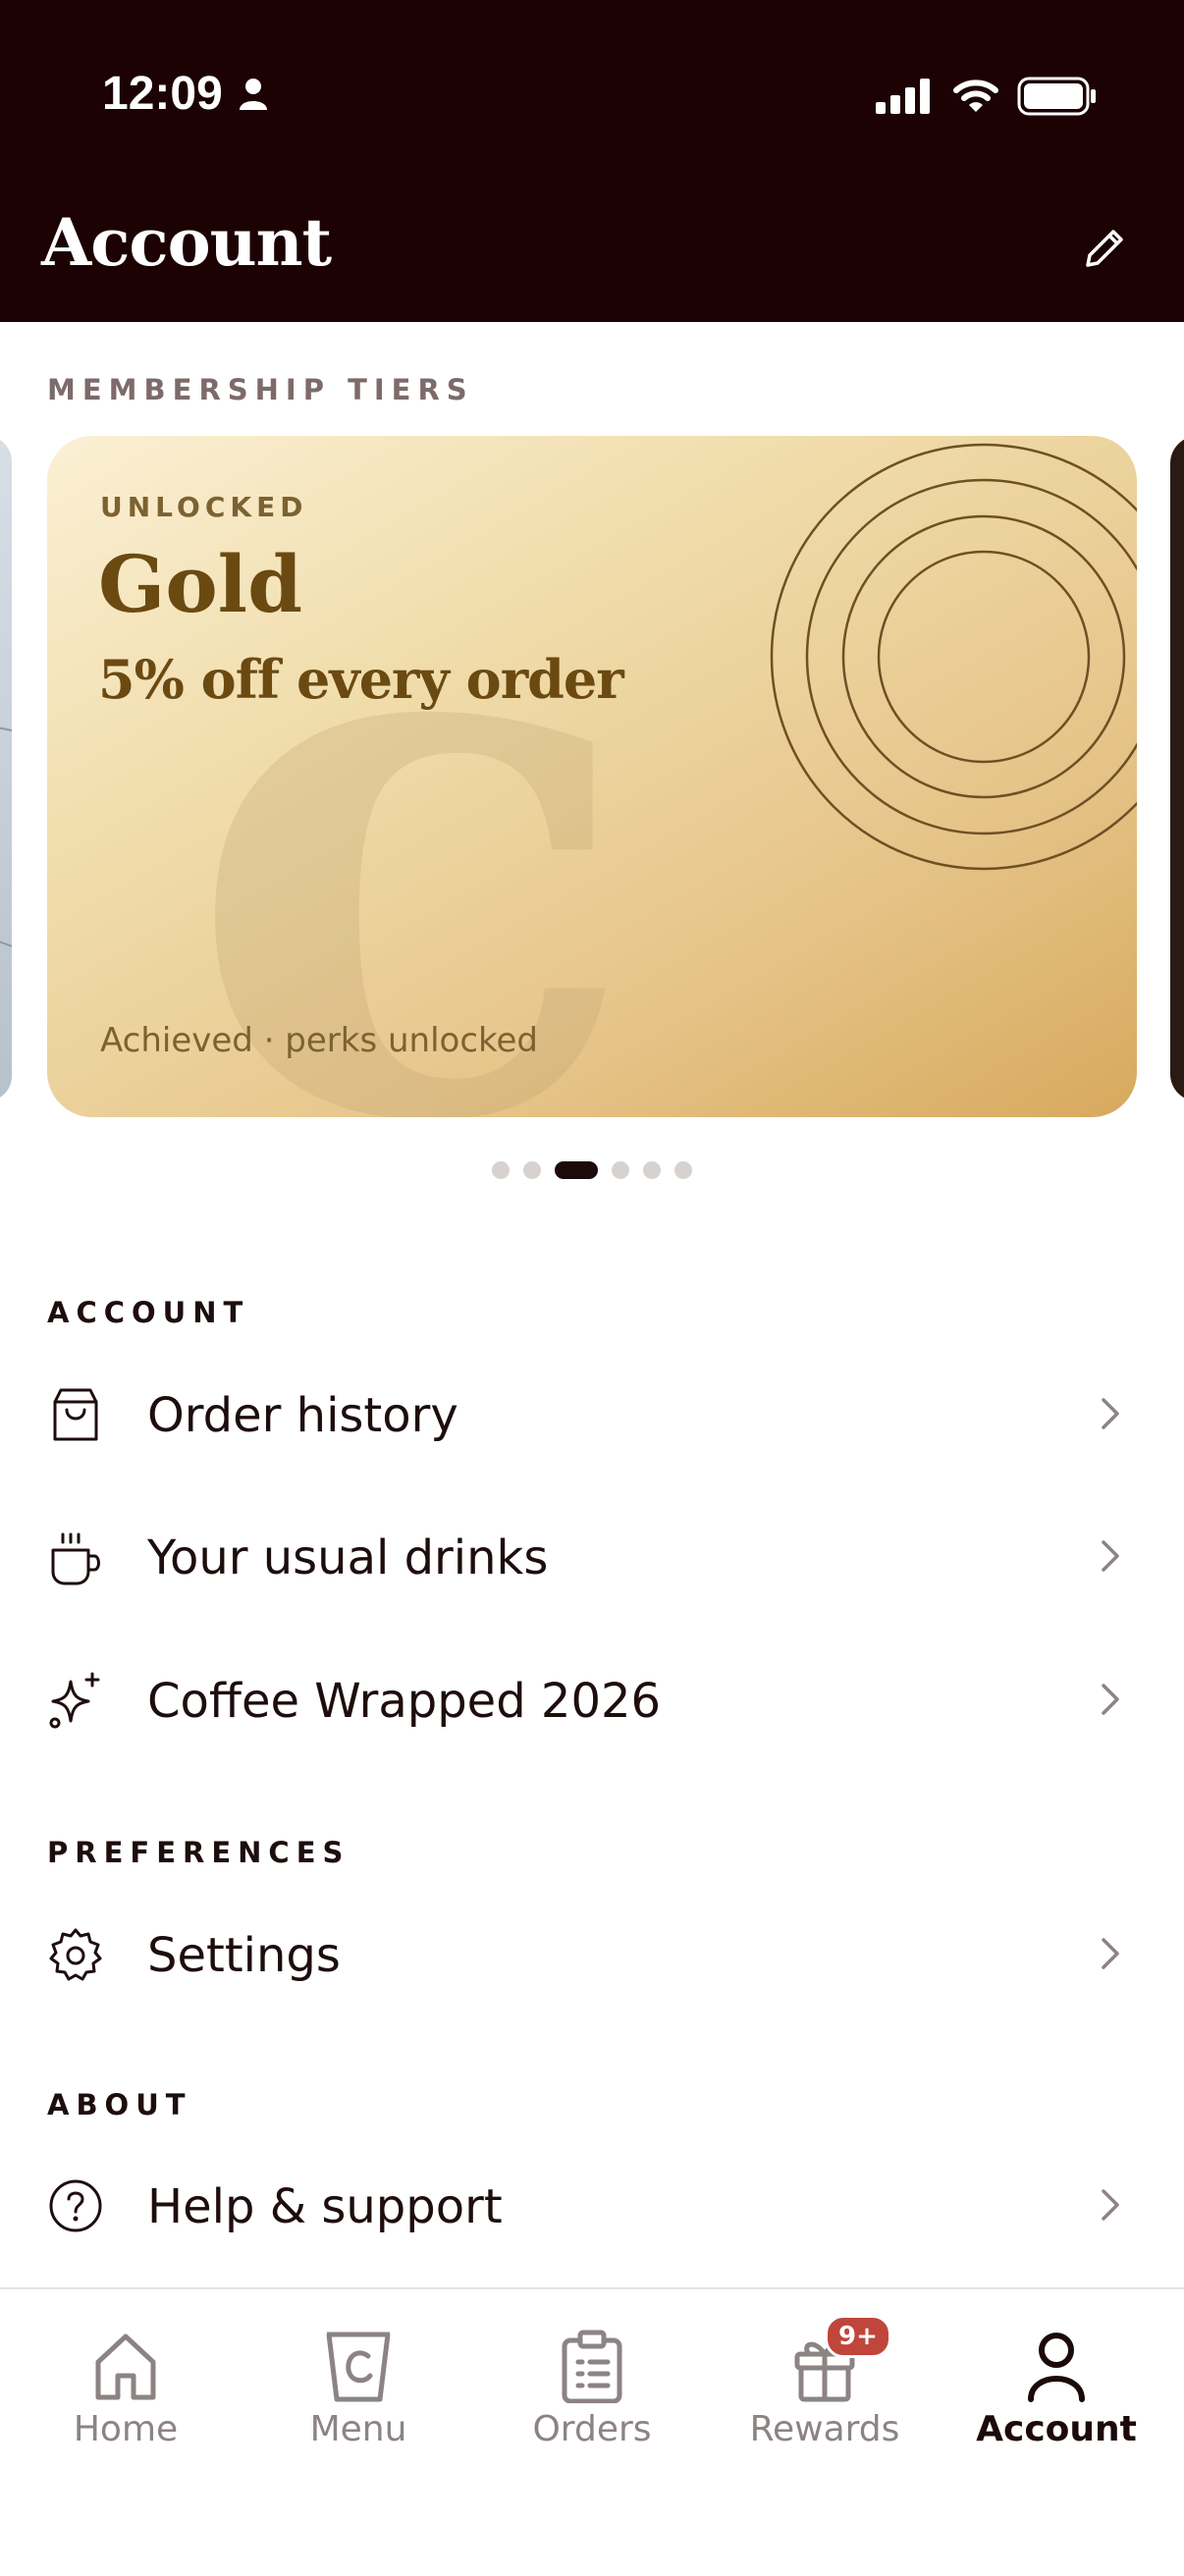  I want to click on person-icon, so click(1056, 2367).